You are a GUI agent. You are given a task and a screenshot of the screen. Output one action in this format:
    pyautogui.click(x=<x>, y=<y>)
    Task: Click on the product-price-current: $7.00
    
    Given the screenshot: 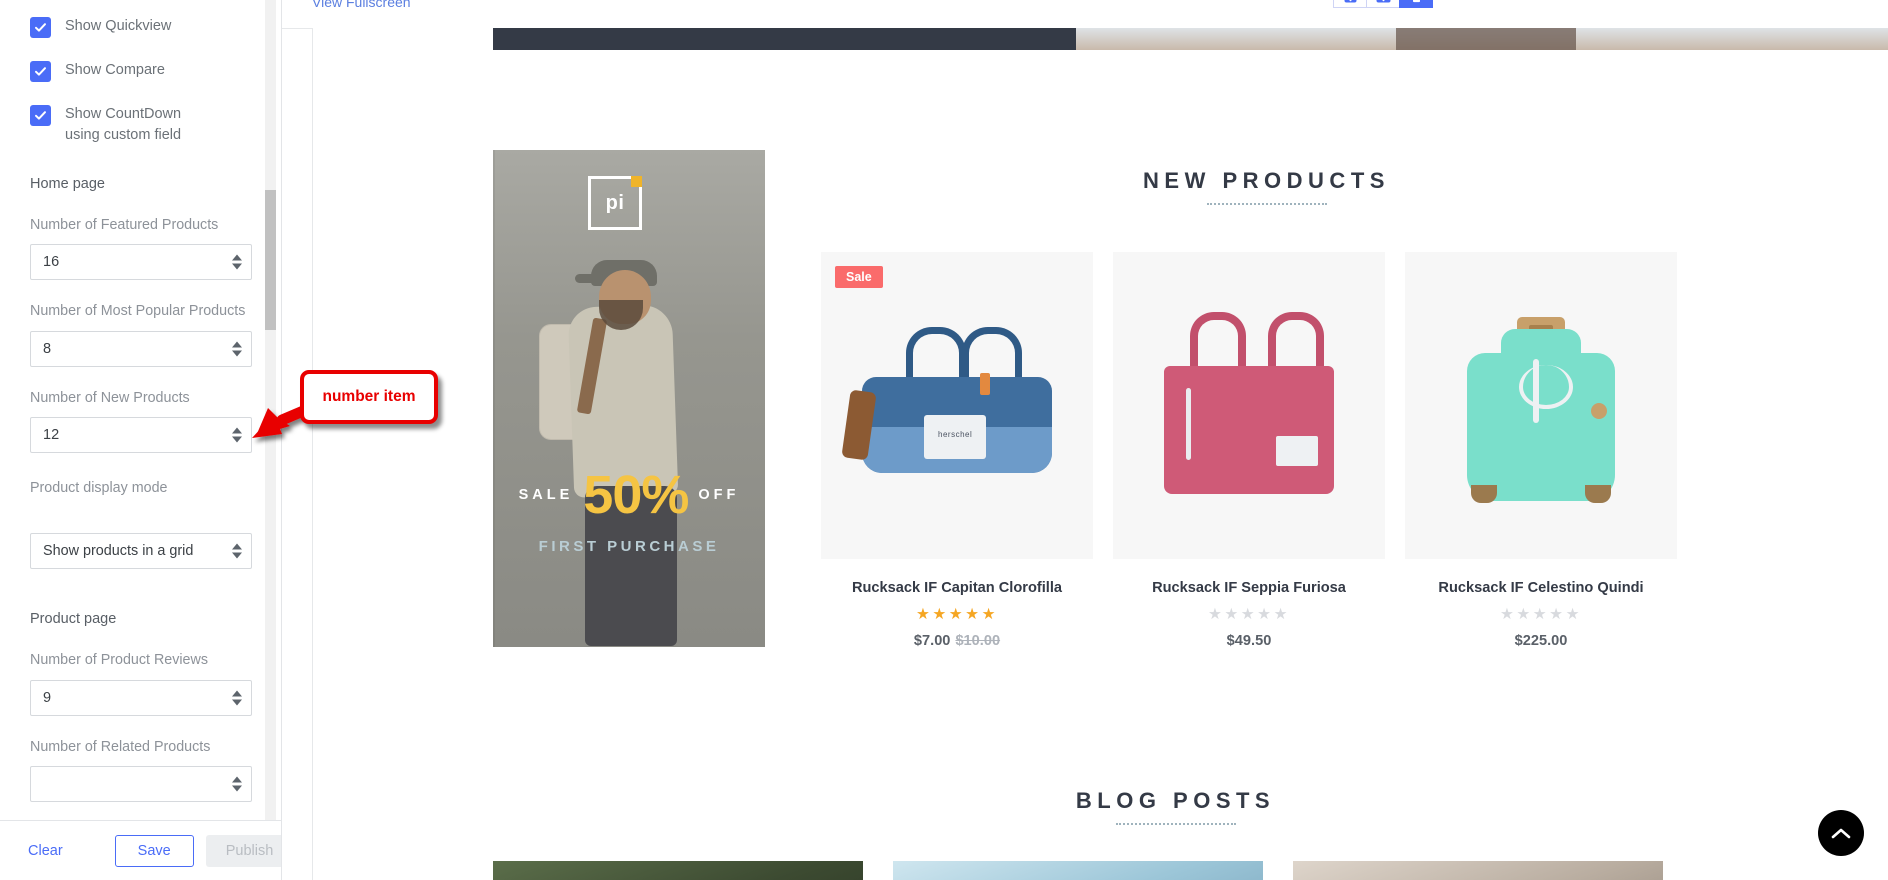 What is the action you would take?
    pyautogui.click(x=932, y=641)
    